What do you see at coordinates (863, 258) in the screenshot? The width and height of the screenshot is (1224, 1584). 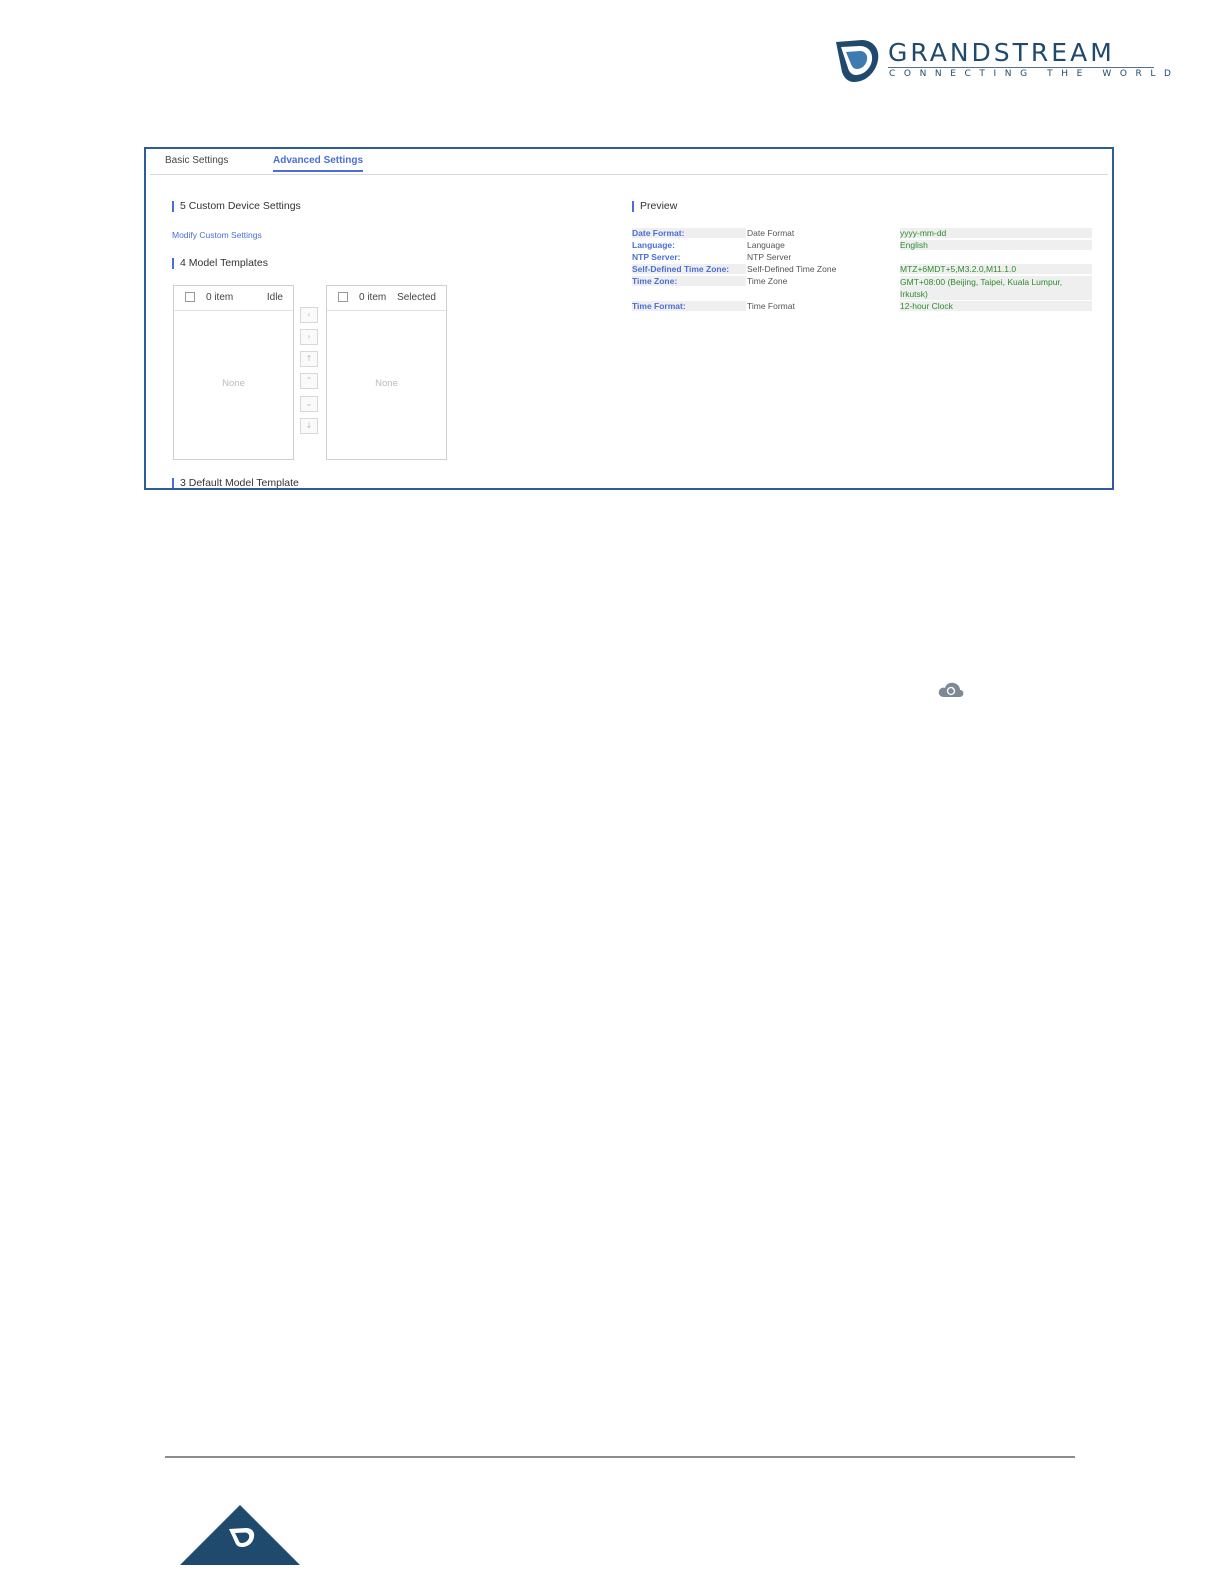 I see `preview-row: NTP Server` at bounding box center [863, 258].